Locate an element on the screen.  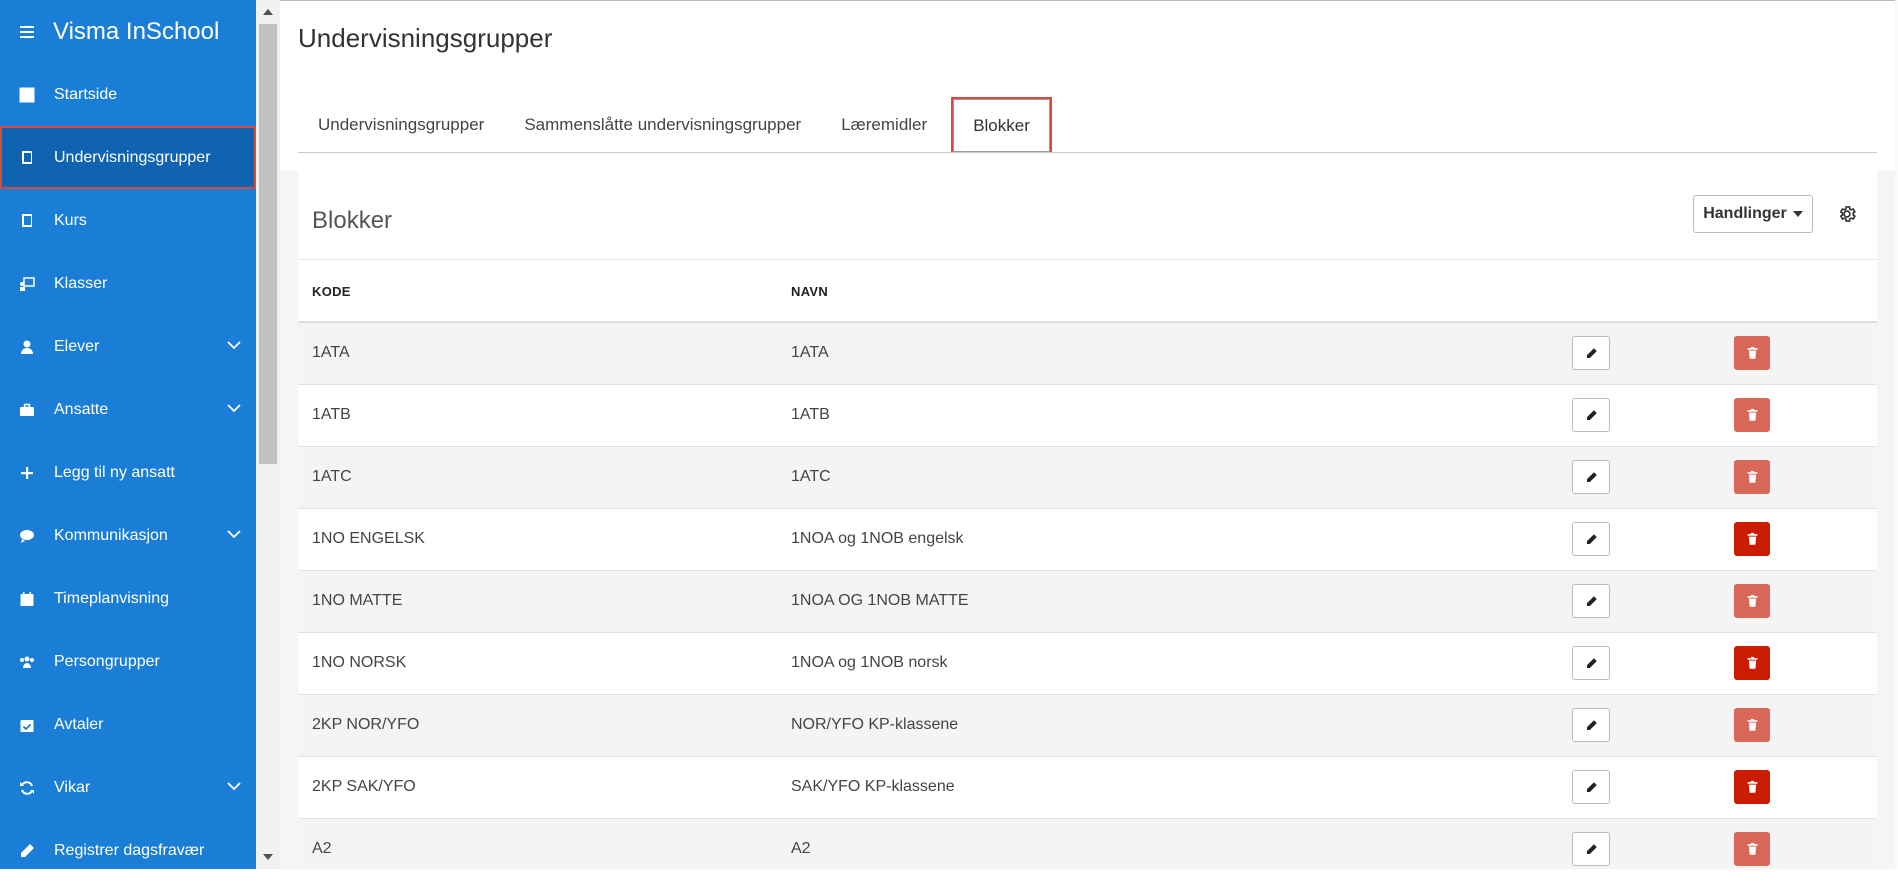
cell-code: A2 is located at coordinates (322, 848).